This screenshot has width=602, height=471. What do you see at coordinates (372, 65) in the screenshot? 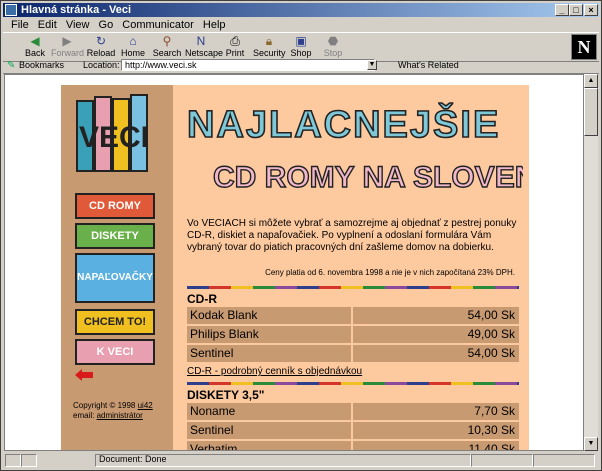
I see `location-dropdown-icon: ▼` at bounding box center [372, 65].